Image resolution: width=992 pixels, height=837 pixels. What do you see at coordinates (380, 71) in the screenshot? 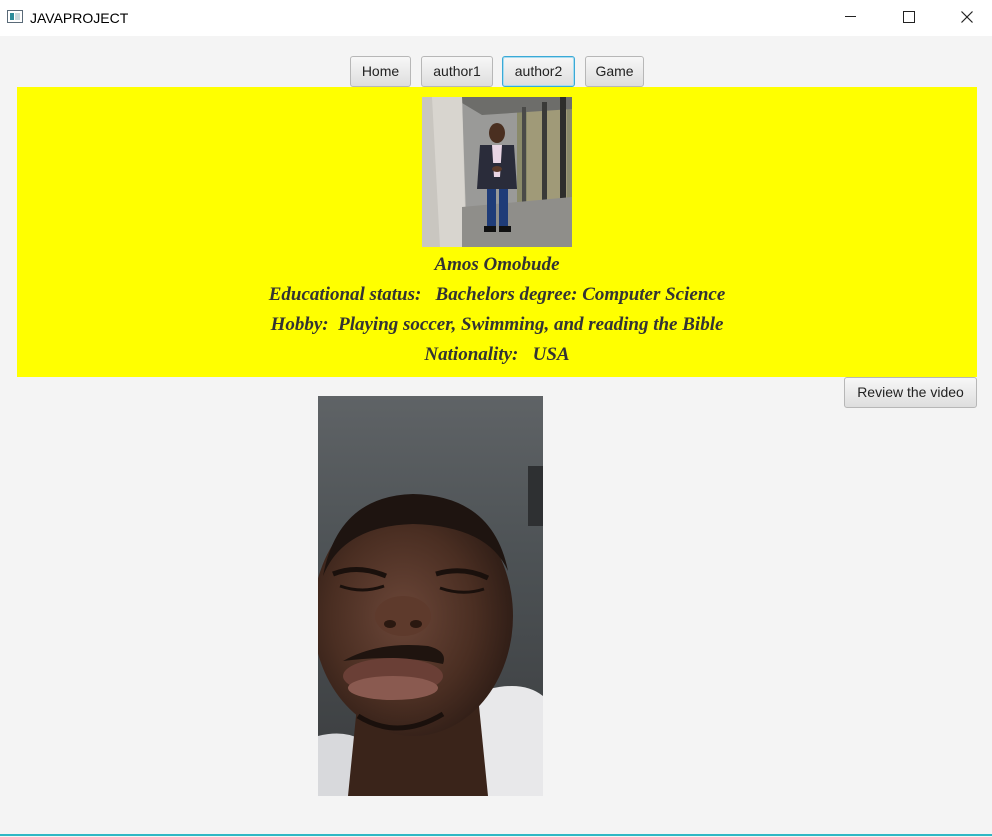
I see `home-button: Home` at bounding box center [380, 71].